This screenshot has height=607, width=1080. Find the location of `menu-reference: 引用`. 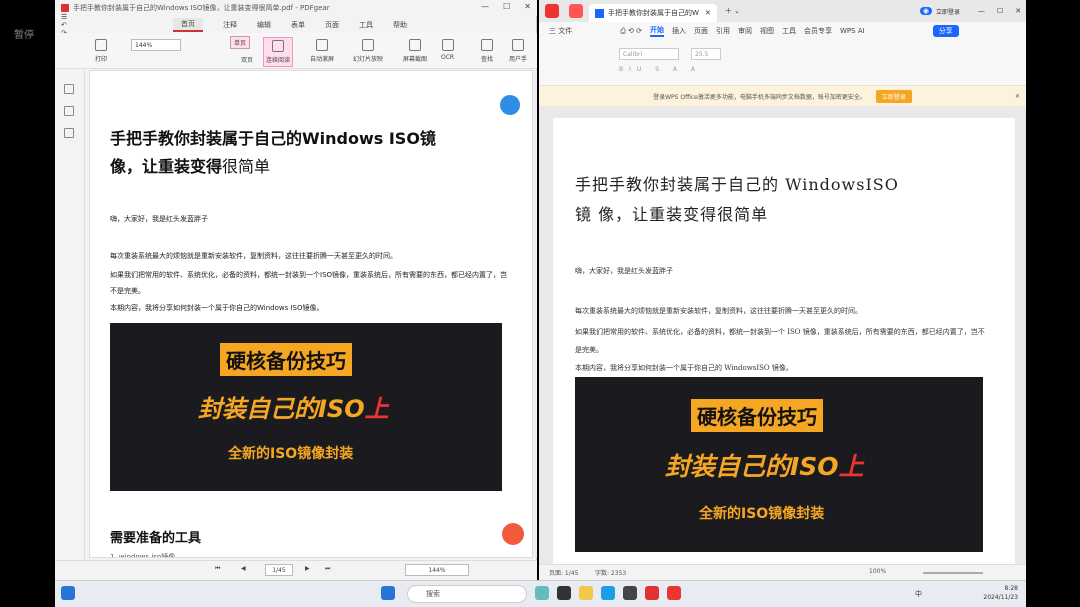

menu-reference: 引用 is located at coordinates (723, 31).